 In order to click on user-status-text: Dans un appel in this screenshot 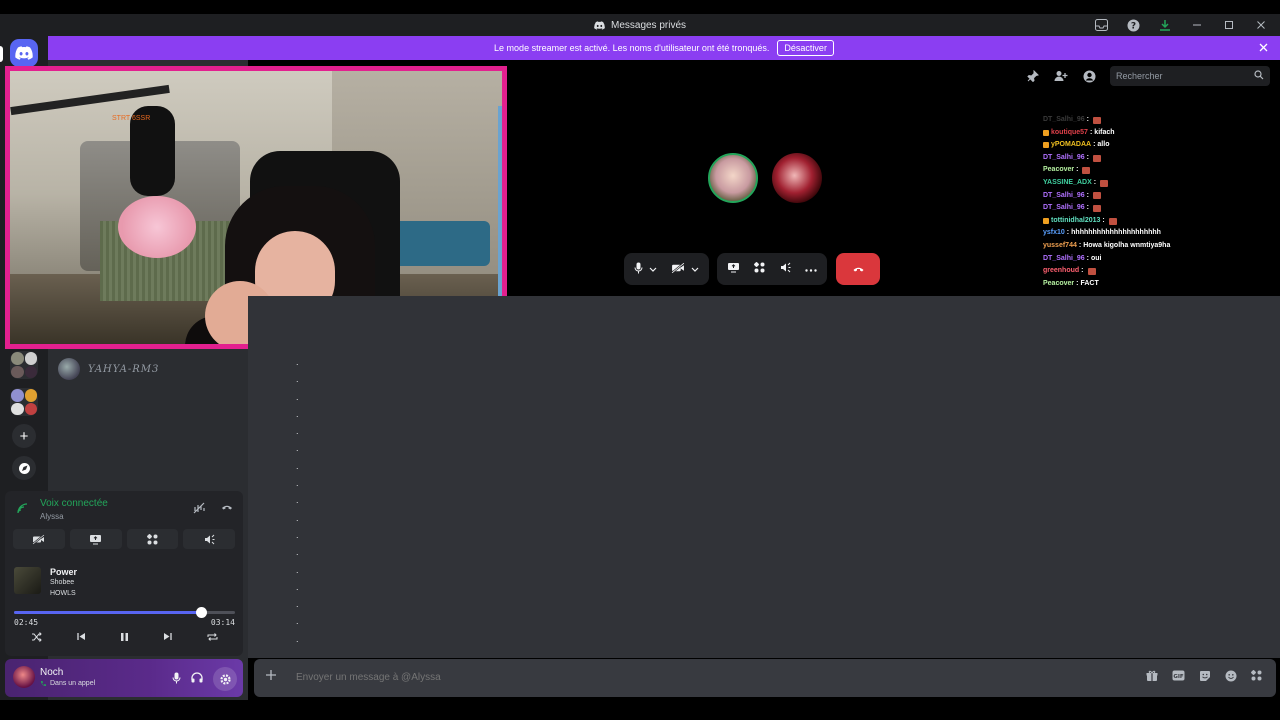, I will do `click(73, 683)`.